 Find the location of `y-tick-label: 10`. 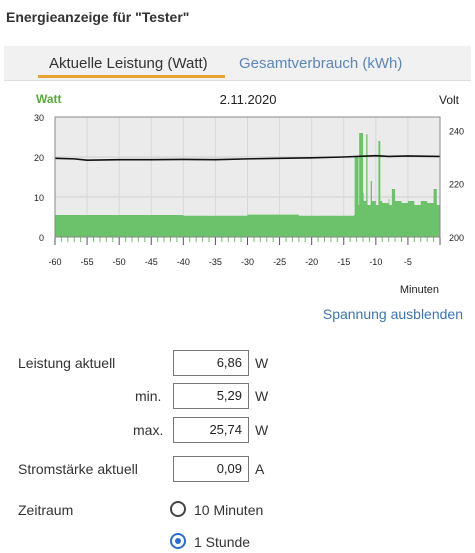

y-tick-label: 10 is located at coordinates (39, 198).